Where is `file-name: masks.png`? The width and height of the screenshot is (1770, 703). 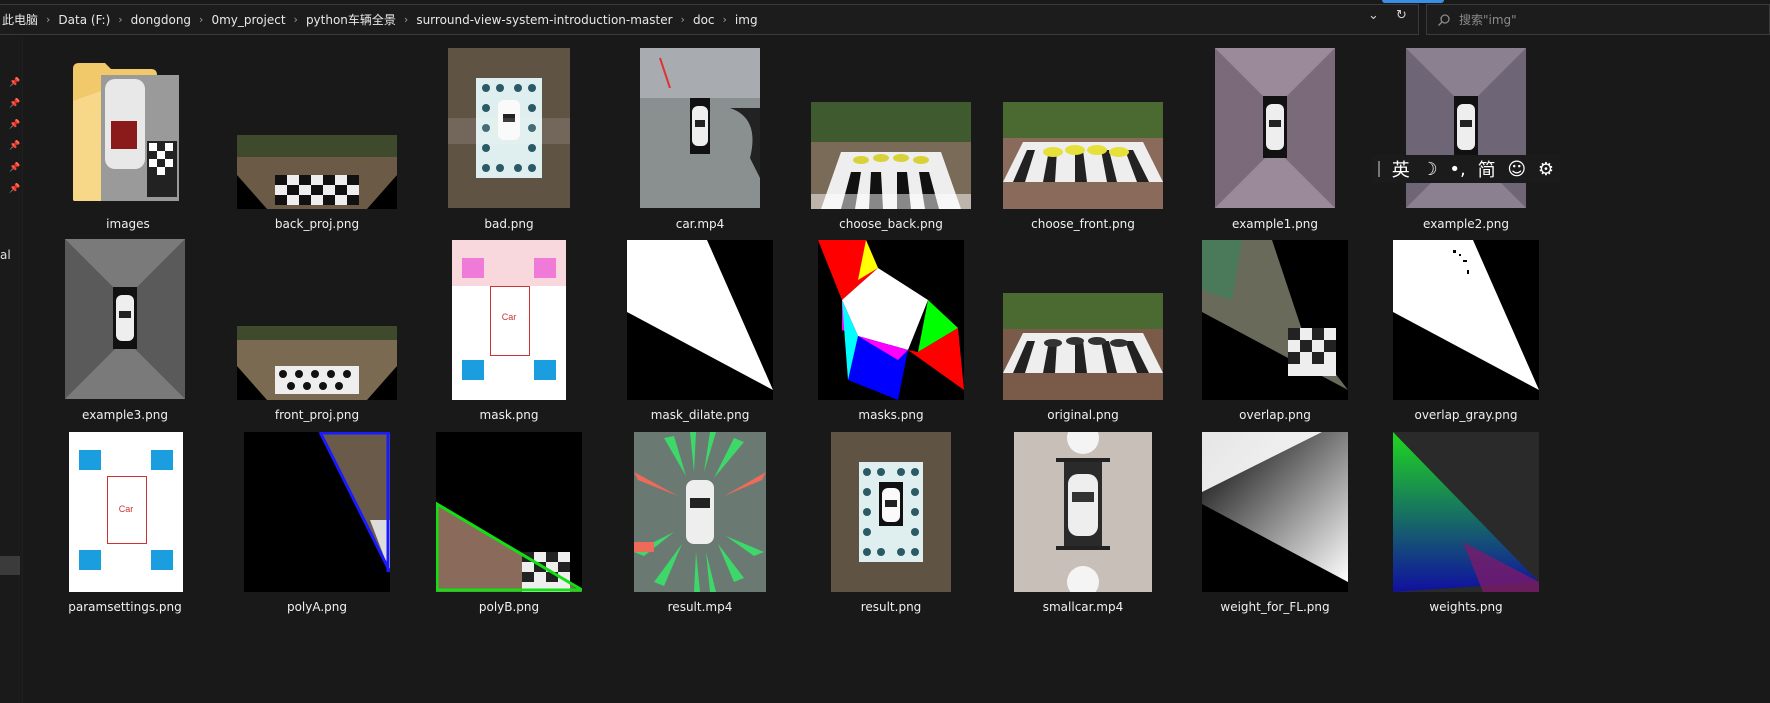
file-name: masks.png is located at coordinates (891, 415).